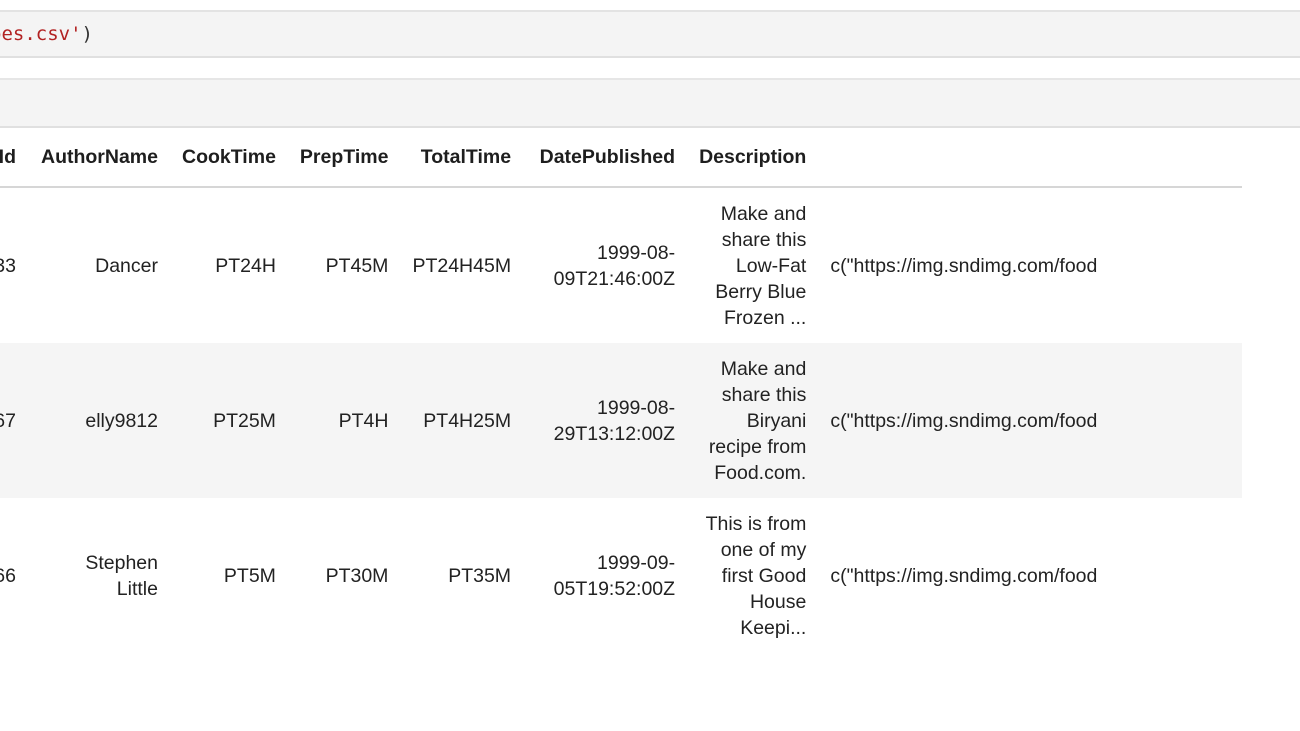 The width and height of the screenshot is (1300, 731). I want to click on code-string-literal: pes.csv', so click(41, 34).